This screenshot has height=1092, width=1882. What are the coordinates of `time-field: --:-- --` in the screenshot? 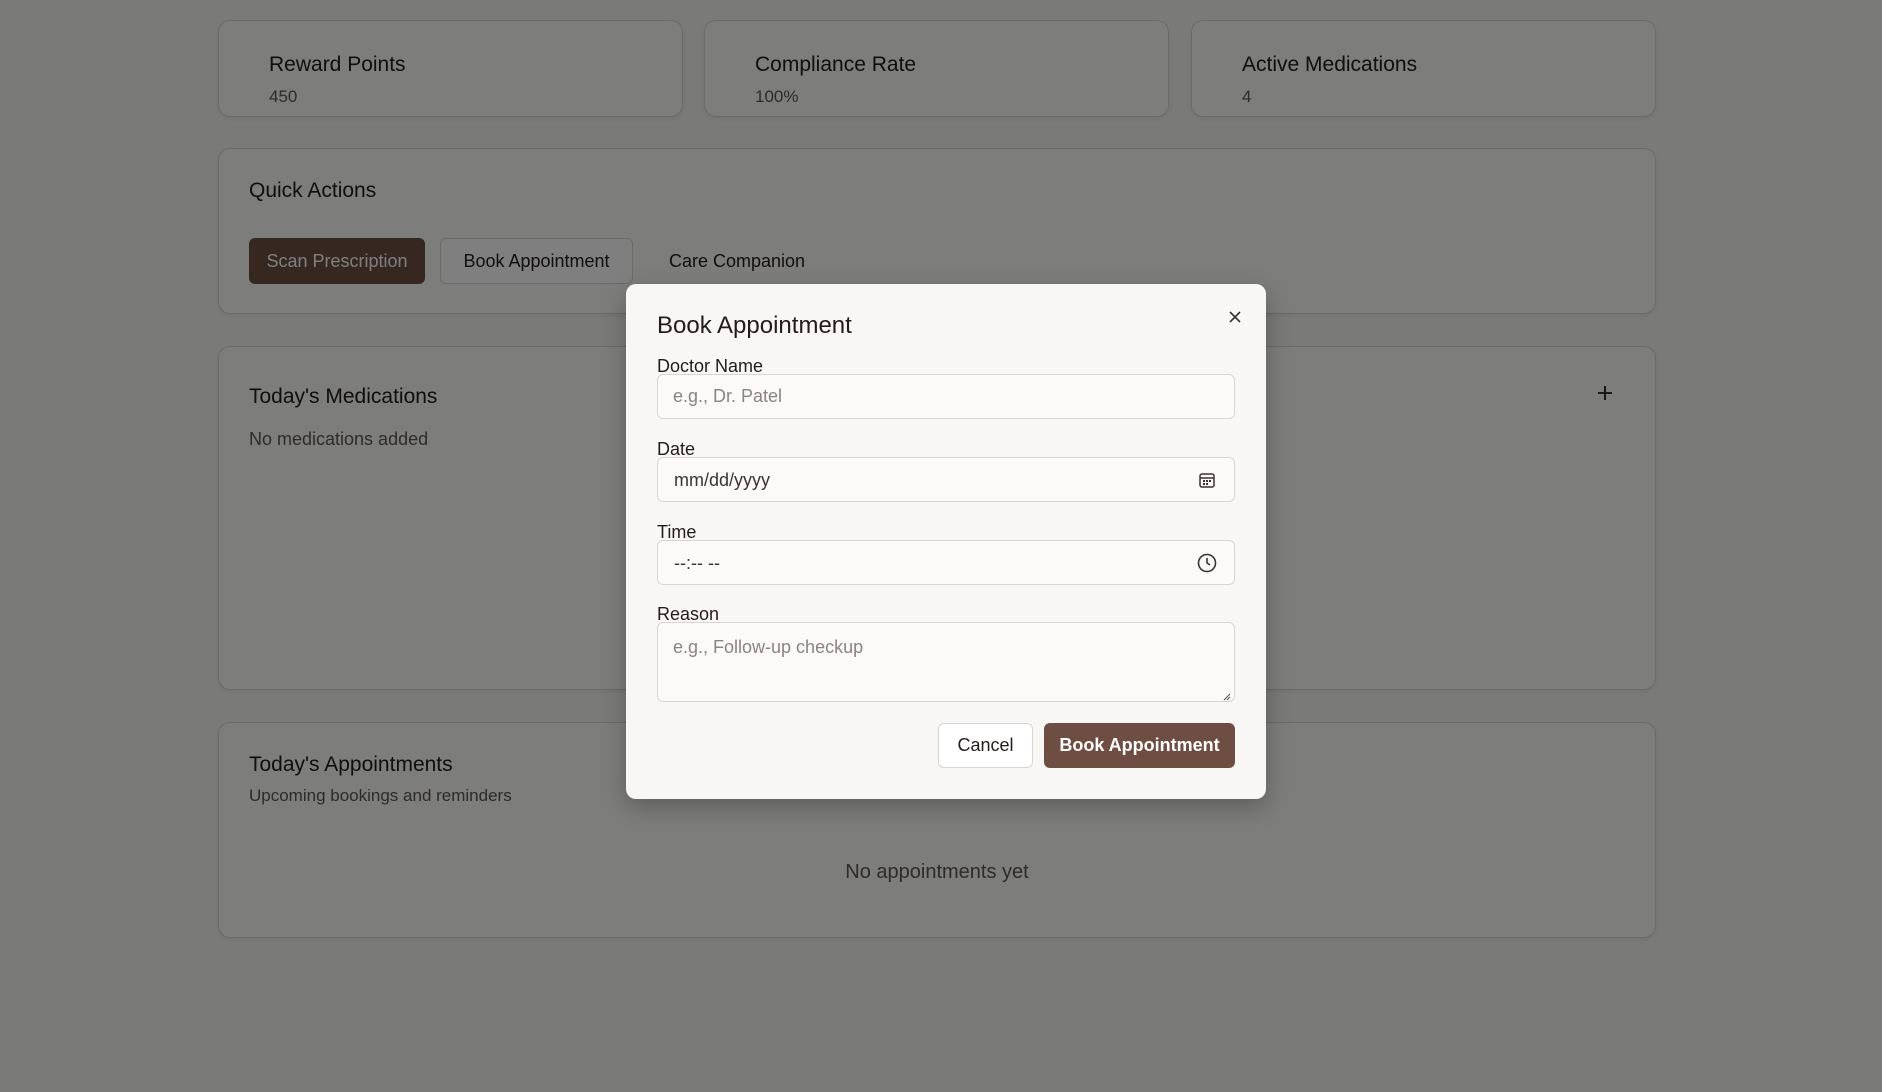 It's located at (946, 562).